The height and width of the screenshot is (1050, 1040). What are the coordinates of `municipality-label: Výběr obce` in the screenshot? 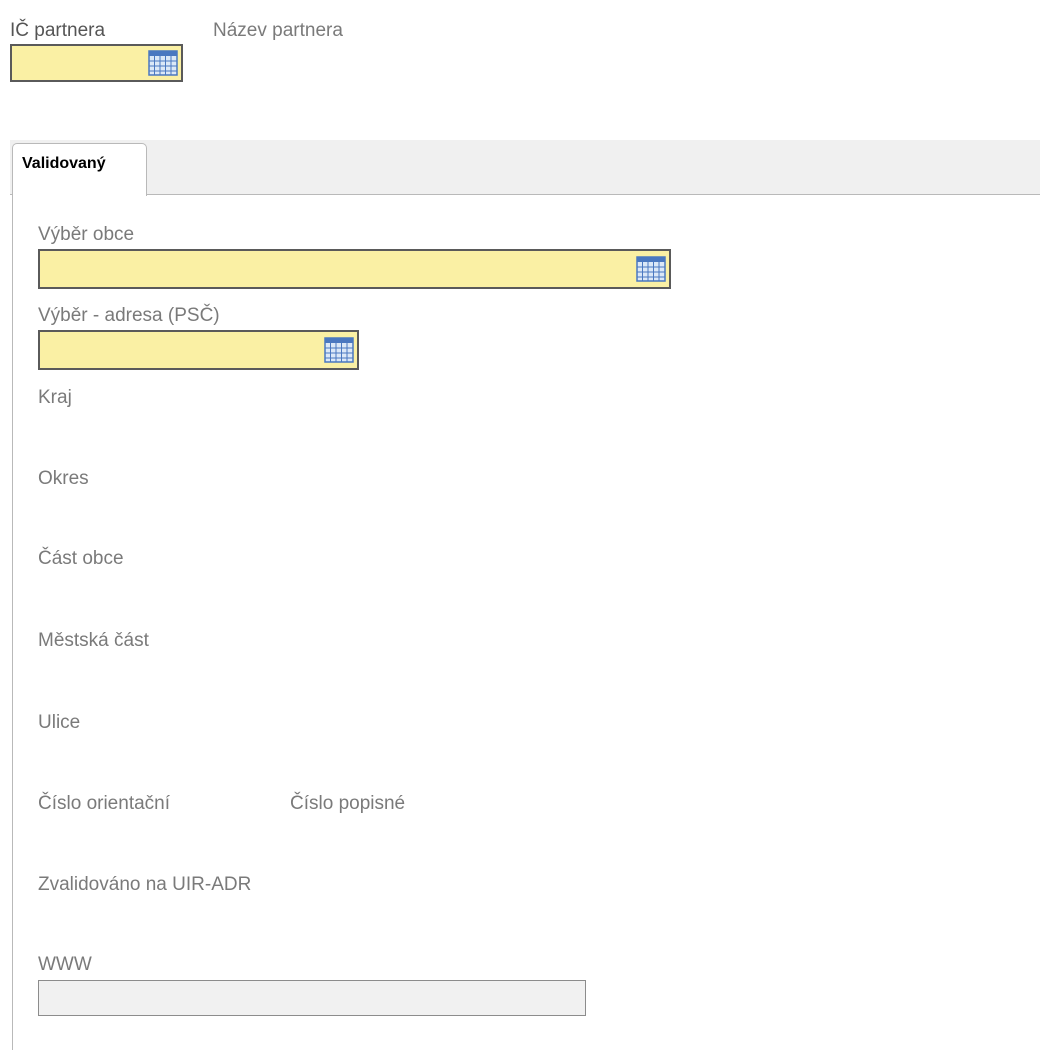 It's located at (86, 234).